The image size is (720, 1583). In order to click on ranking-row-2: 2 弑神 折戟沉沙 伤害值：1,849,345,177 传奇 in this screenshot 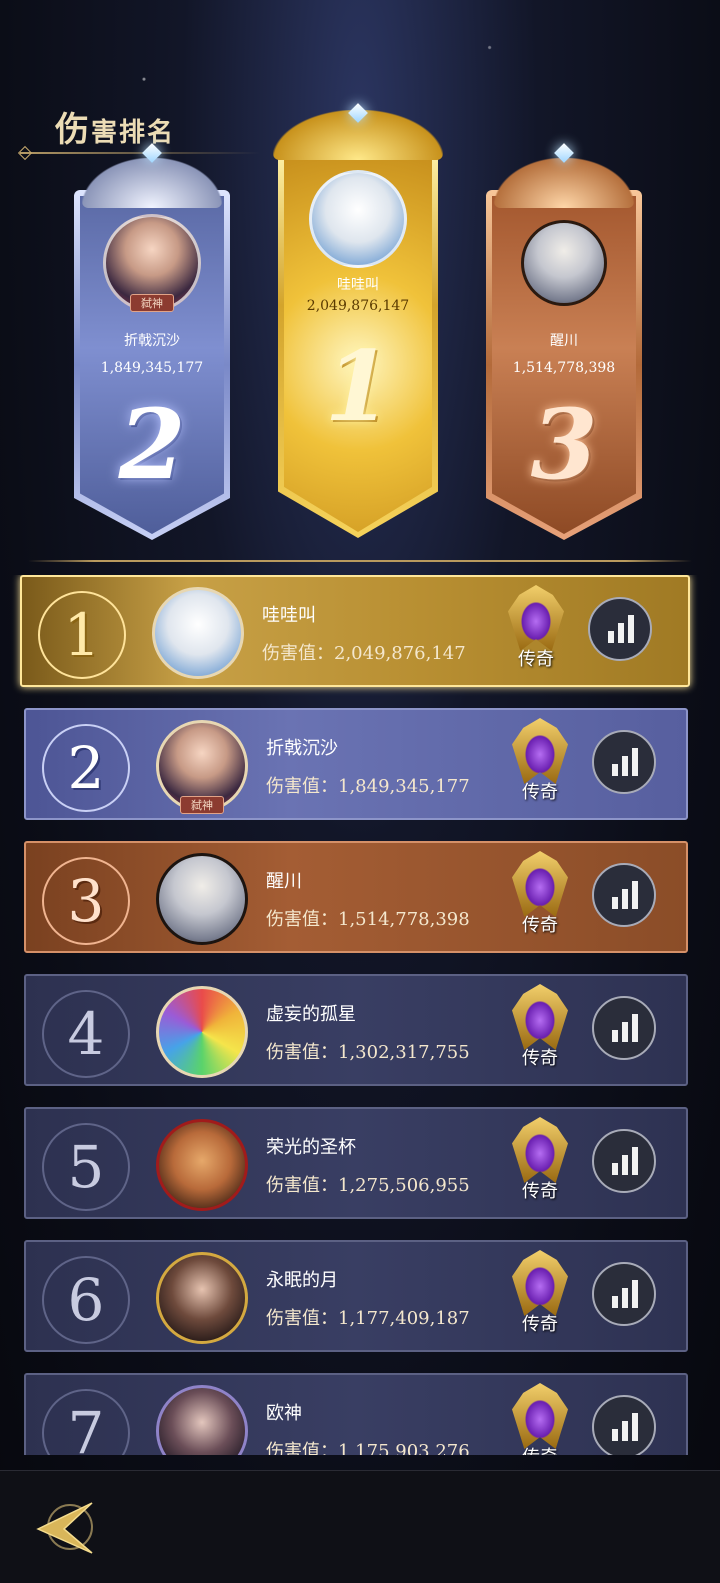, I will do `click(356, 764)`.